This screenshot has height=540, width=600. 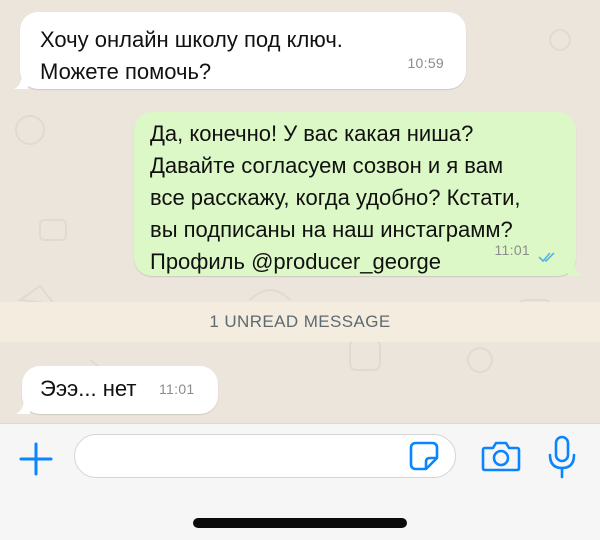 What do you see at coordinates (425, 63) in the screenshot?
I see `message-time: 10:59` at bounding box center [425, 63].